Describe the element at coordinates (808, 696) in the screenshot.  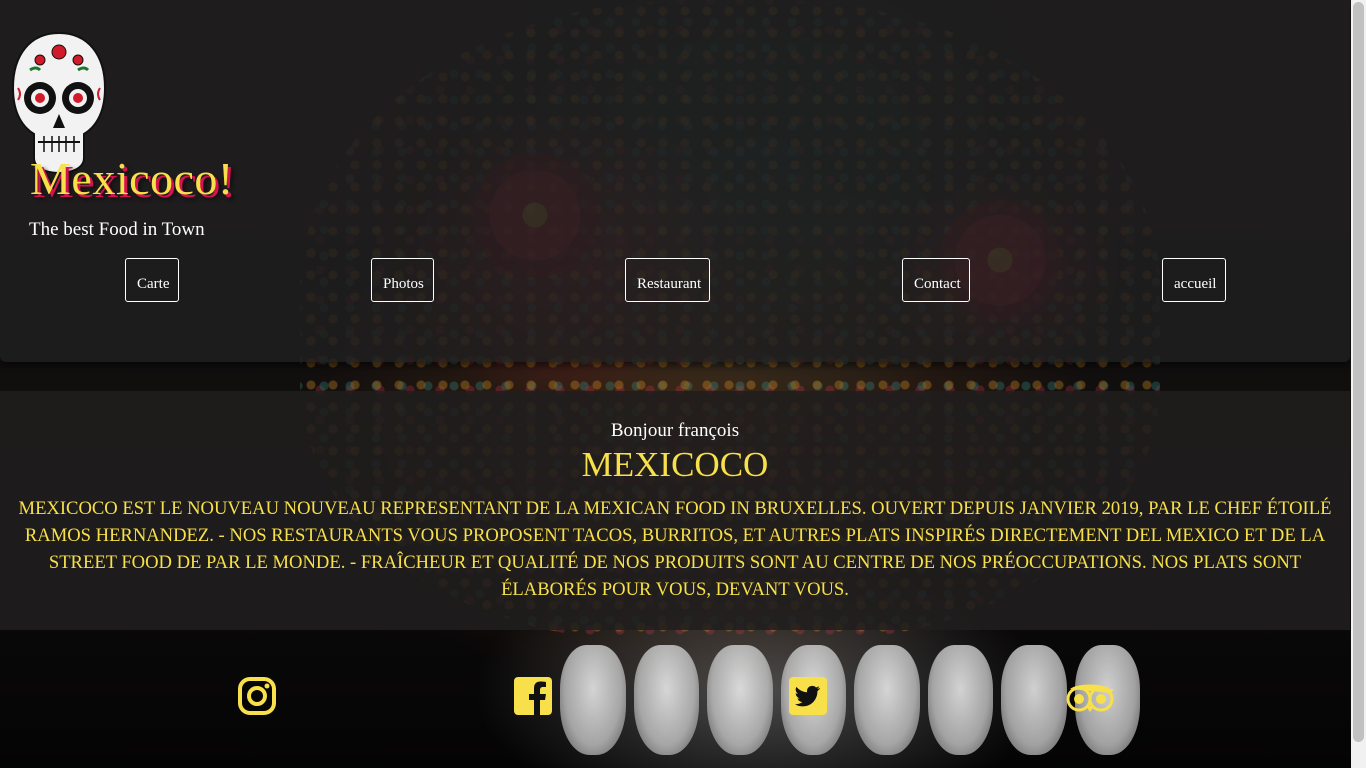
I see `twitter-icon` at that location.